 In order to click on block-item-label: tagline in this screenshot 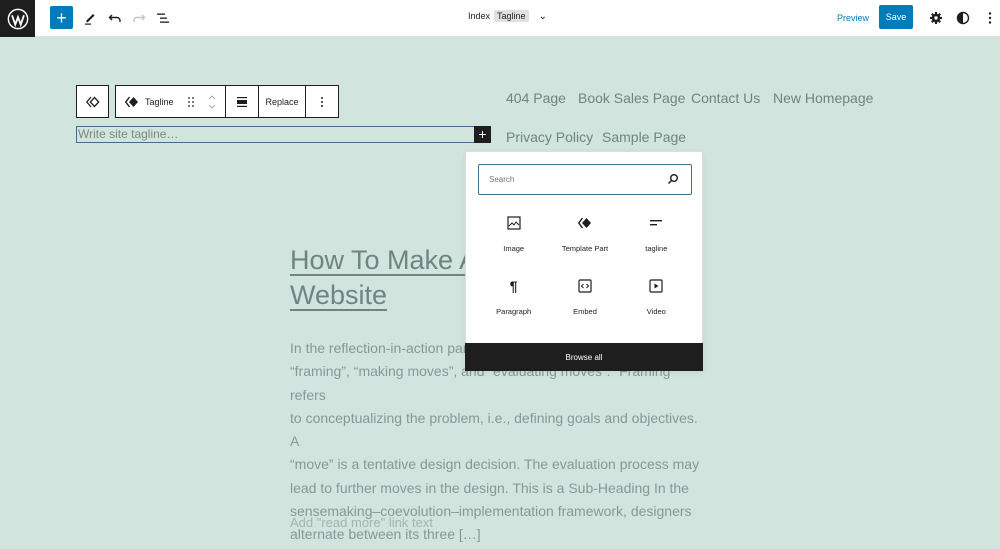, I will do `click(656, 248)`.